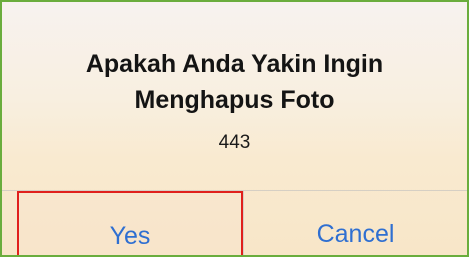 The height and width of the screenshot is (257, 469). I want to click on dialog-title-line-1: Apakah Anda Yakin Ingin, so click(234, 64).